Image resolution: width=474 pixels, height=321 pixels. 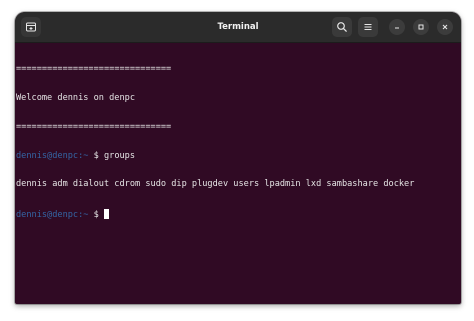 What do you see at coordinates (75, 97) in the screenshot?
I see `terminal-line: Welcome dennis on denpc` at bounding box center [75, 97].